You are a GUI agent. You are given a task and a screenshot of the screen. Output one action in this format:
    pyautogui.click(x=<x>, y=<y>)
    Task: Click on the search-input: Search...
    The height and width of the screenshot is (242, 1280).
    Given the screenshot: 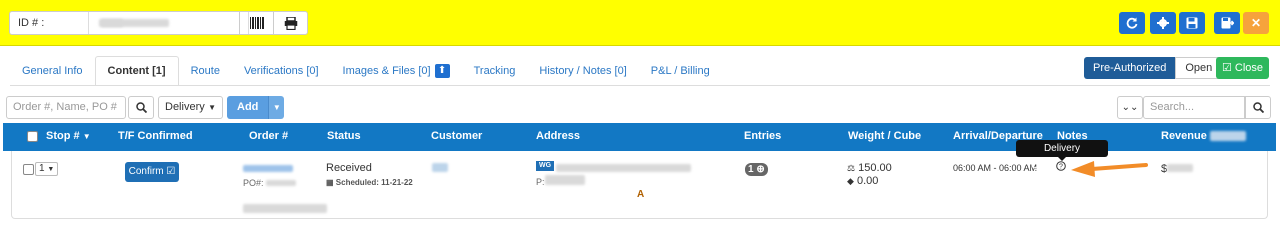 What is the action you would take?
    pyautogui.click(x=1194, y=107)
    